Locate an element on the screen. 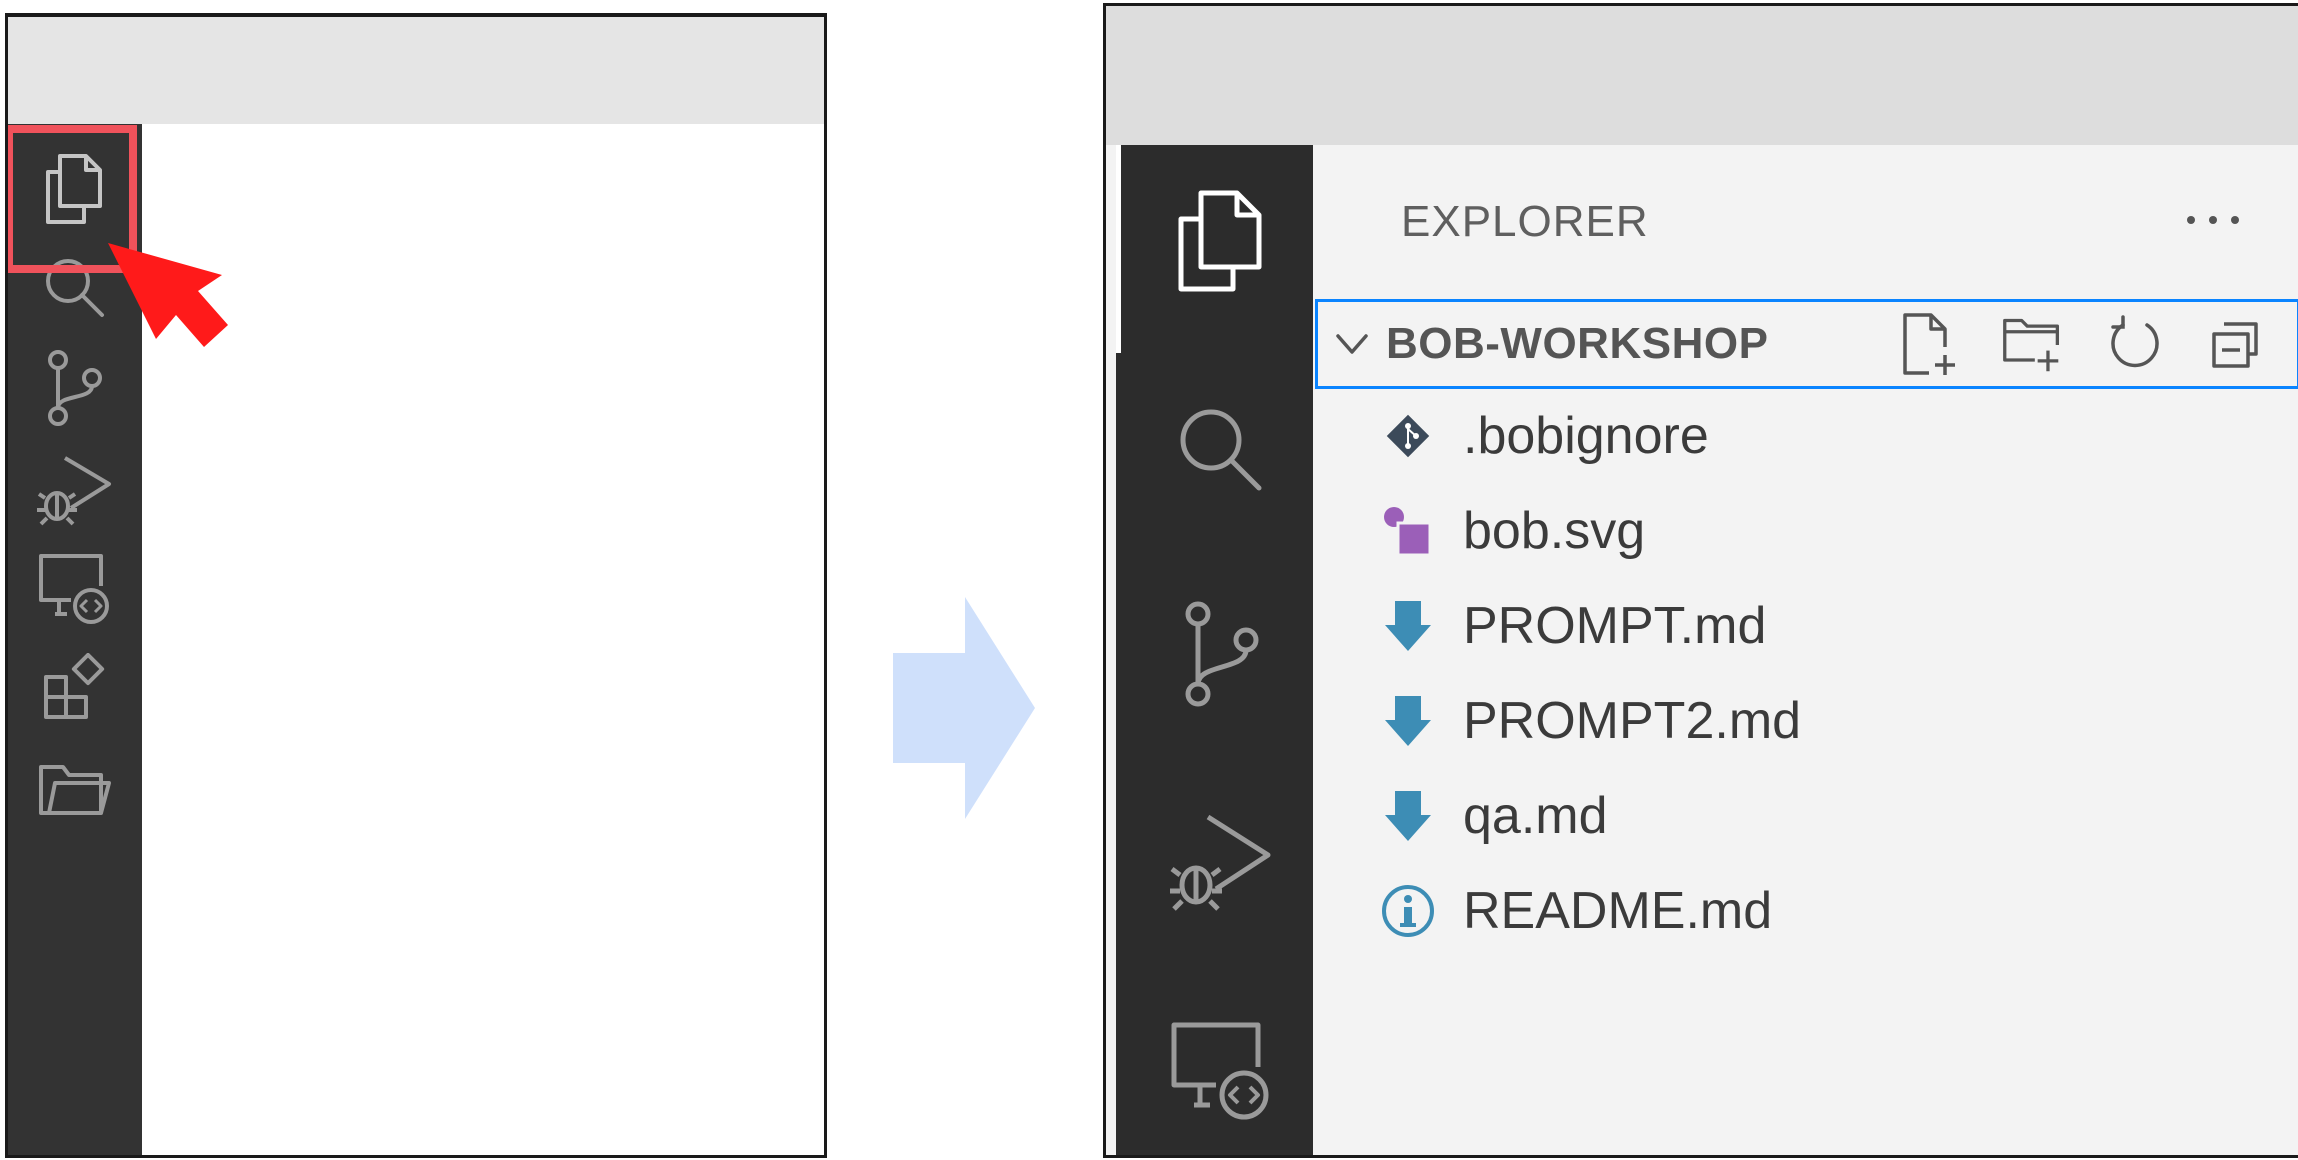  file-row: PROMPT2.md is located at coordinates (1803, 720).